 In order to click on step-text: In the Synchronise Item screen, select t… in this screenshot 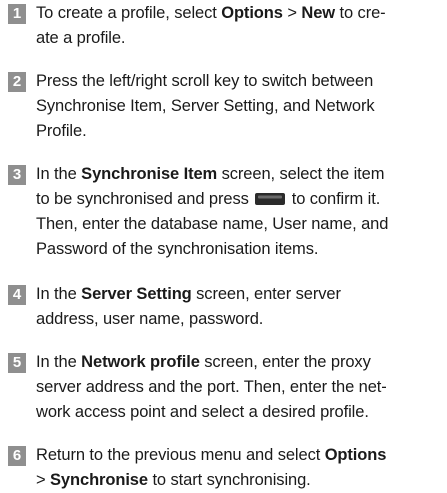, I will do `click(212, 211)`.